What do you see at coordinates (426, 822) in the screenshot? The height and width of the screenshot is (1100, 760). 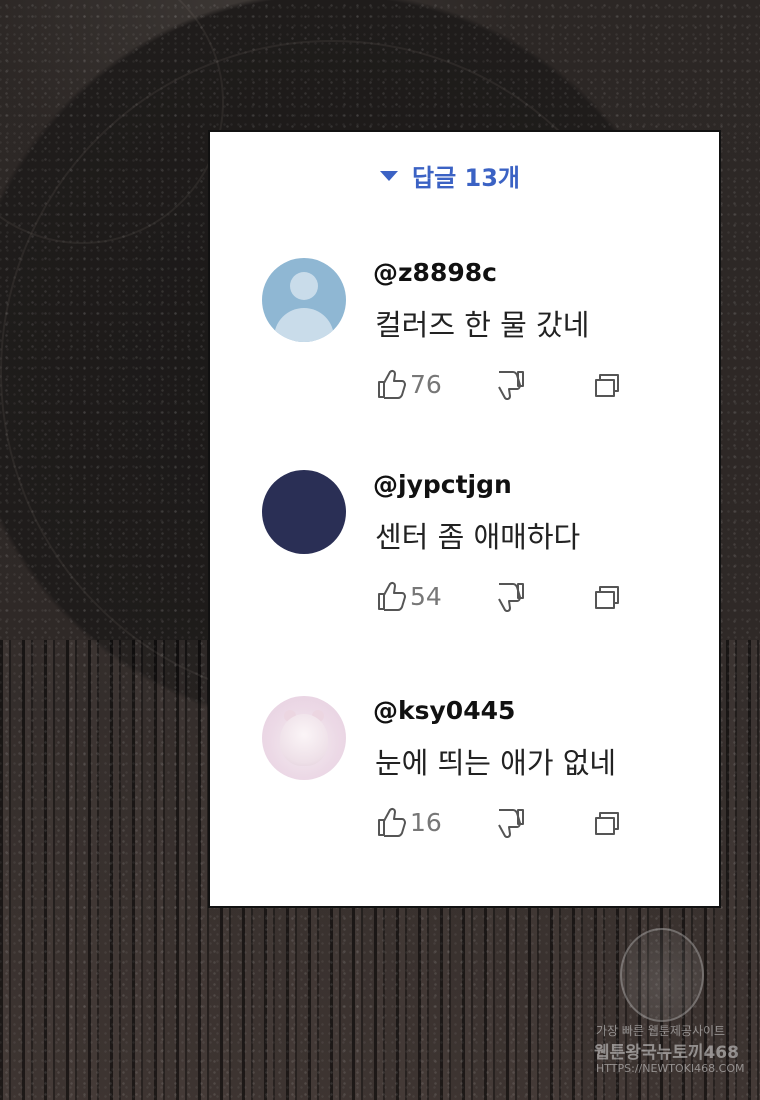 I see `like-count: 16` at bounding box center [426, 822].